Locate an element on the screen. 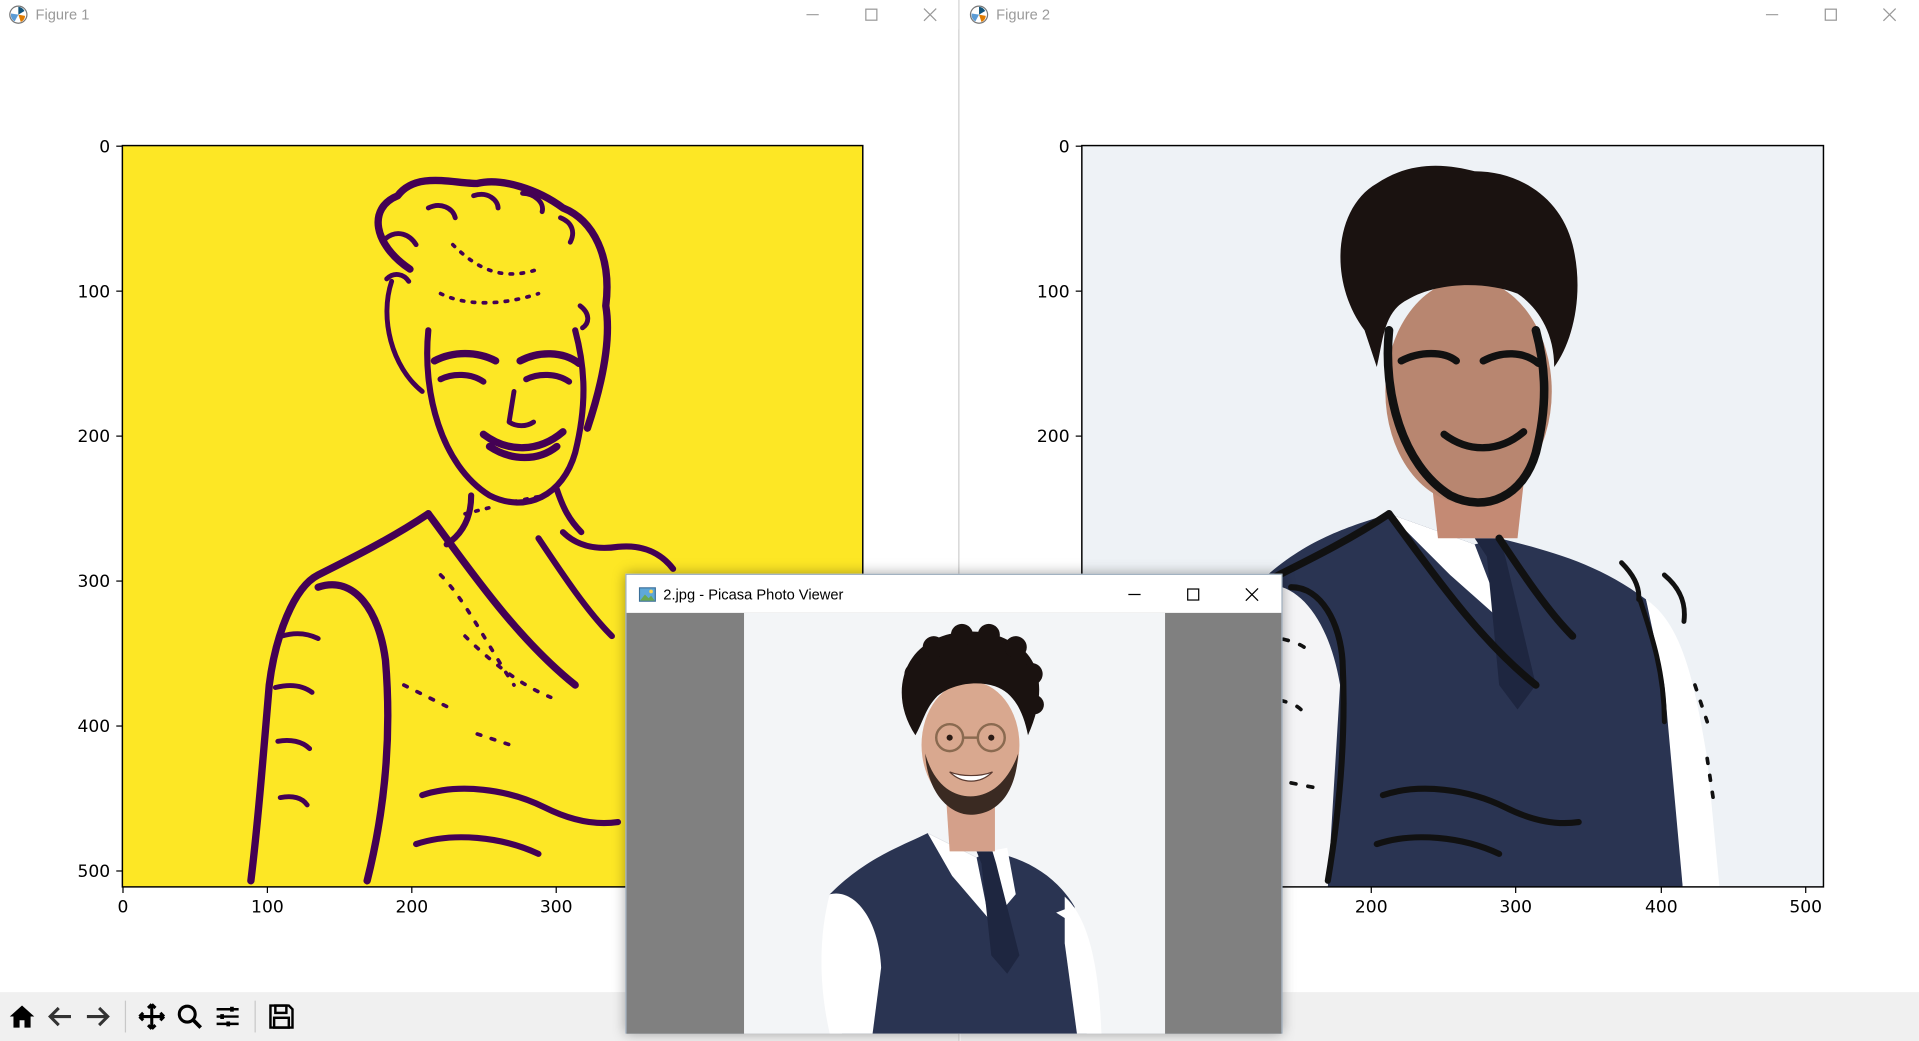  pan-icon is located at coordinates (152, 1016).